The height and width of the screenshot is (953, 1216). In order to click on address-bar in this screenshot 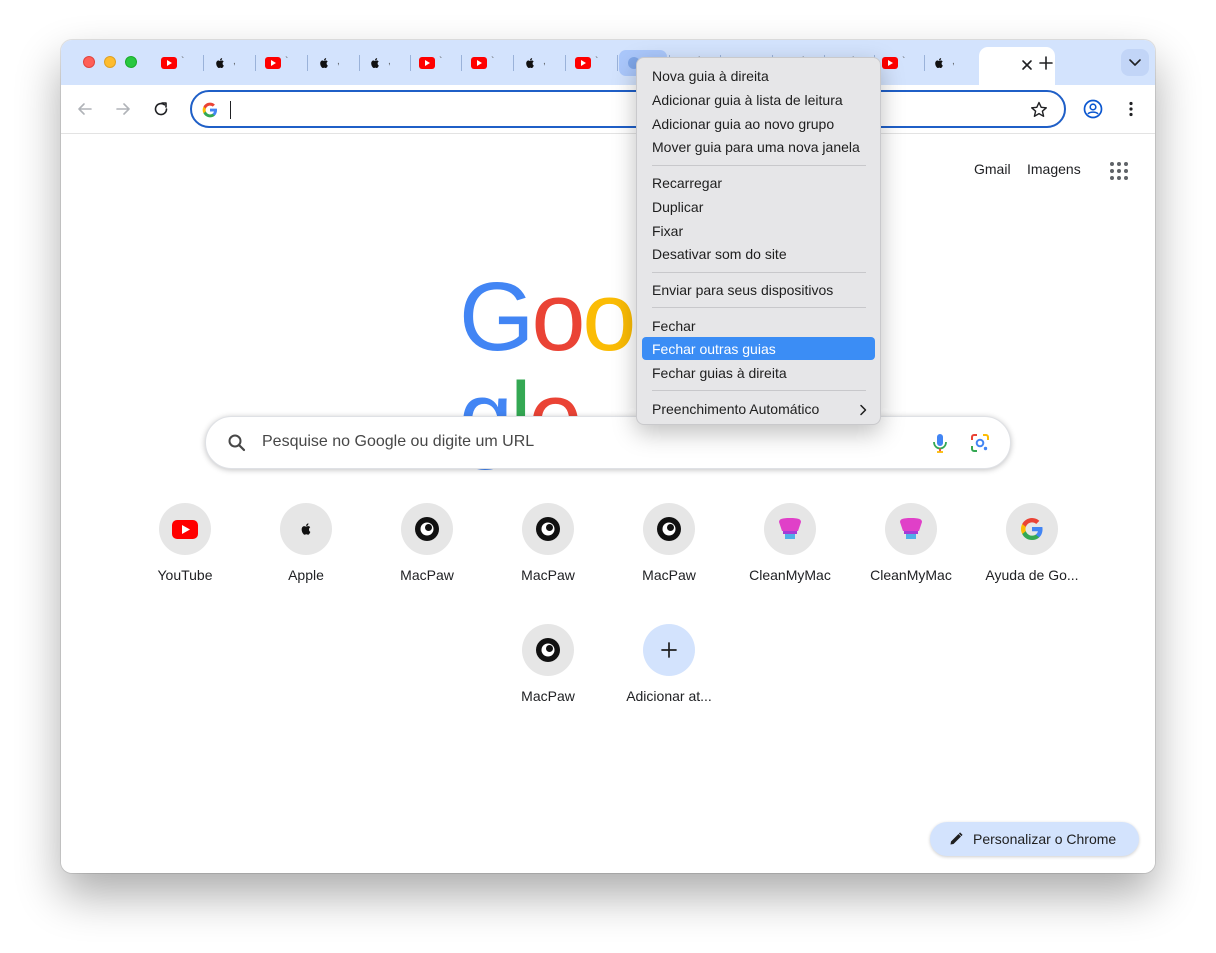, I will do `click(628, 109)`.